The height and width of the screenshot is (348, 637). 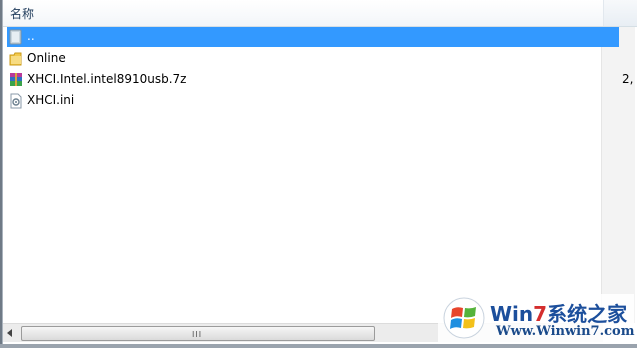 I want to click on window-frame-left-inner, so click(x=2, y=174).